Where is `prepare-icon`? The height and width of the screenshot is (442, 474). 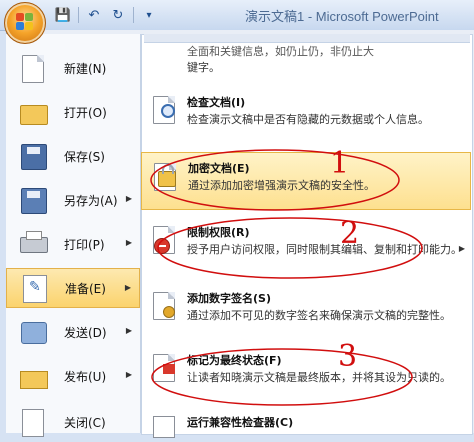 prepare-icon is located at coordinates (34, 288).